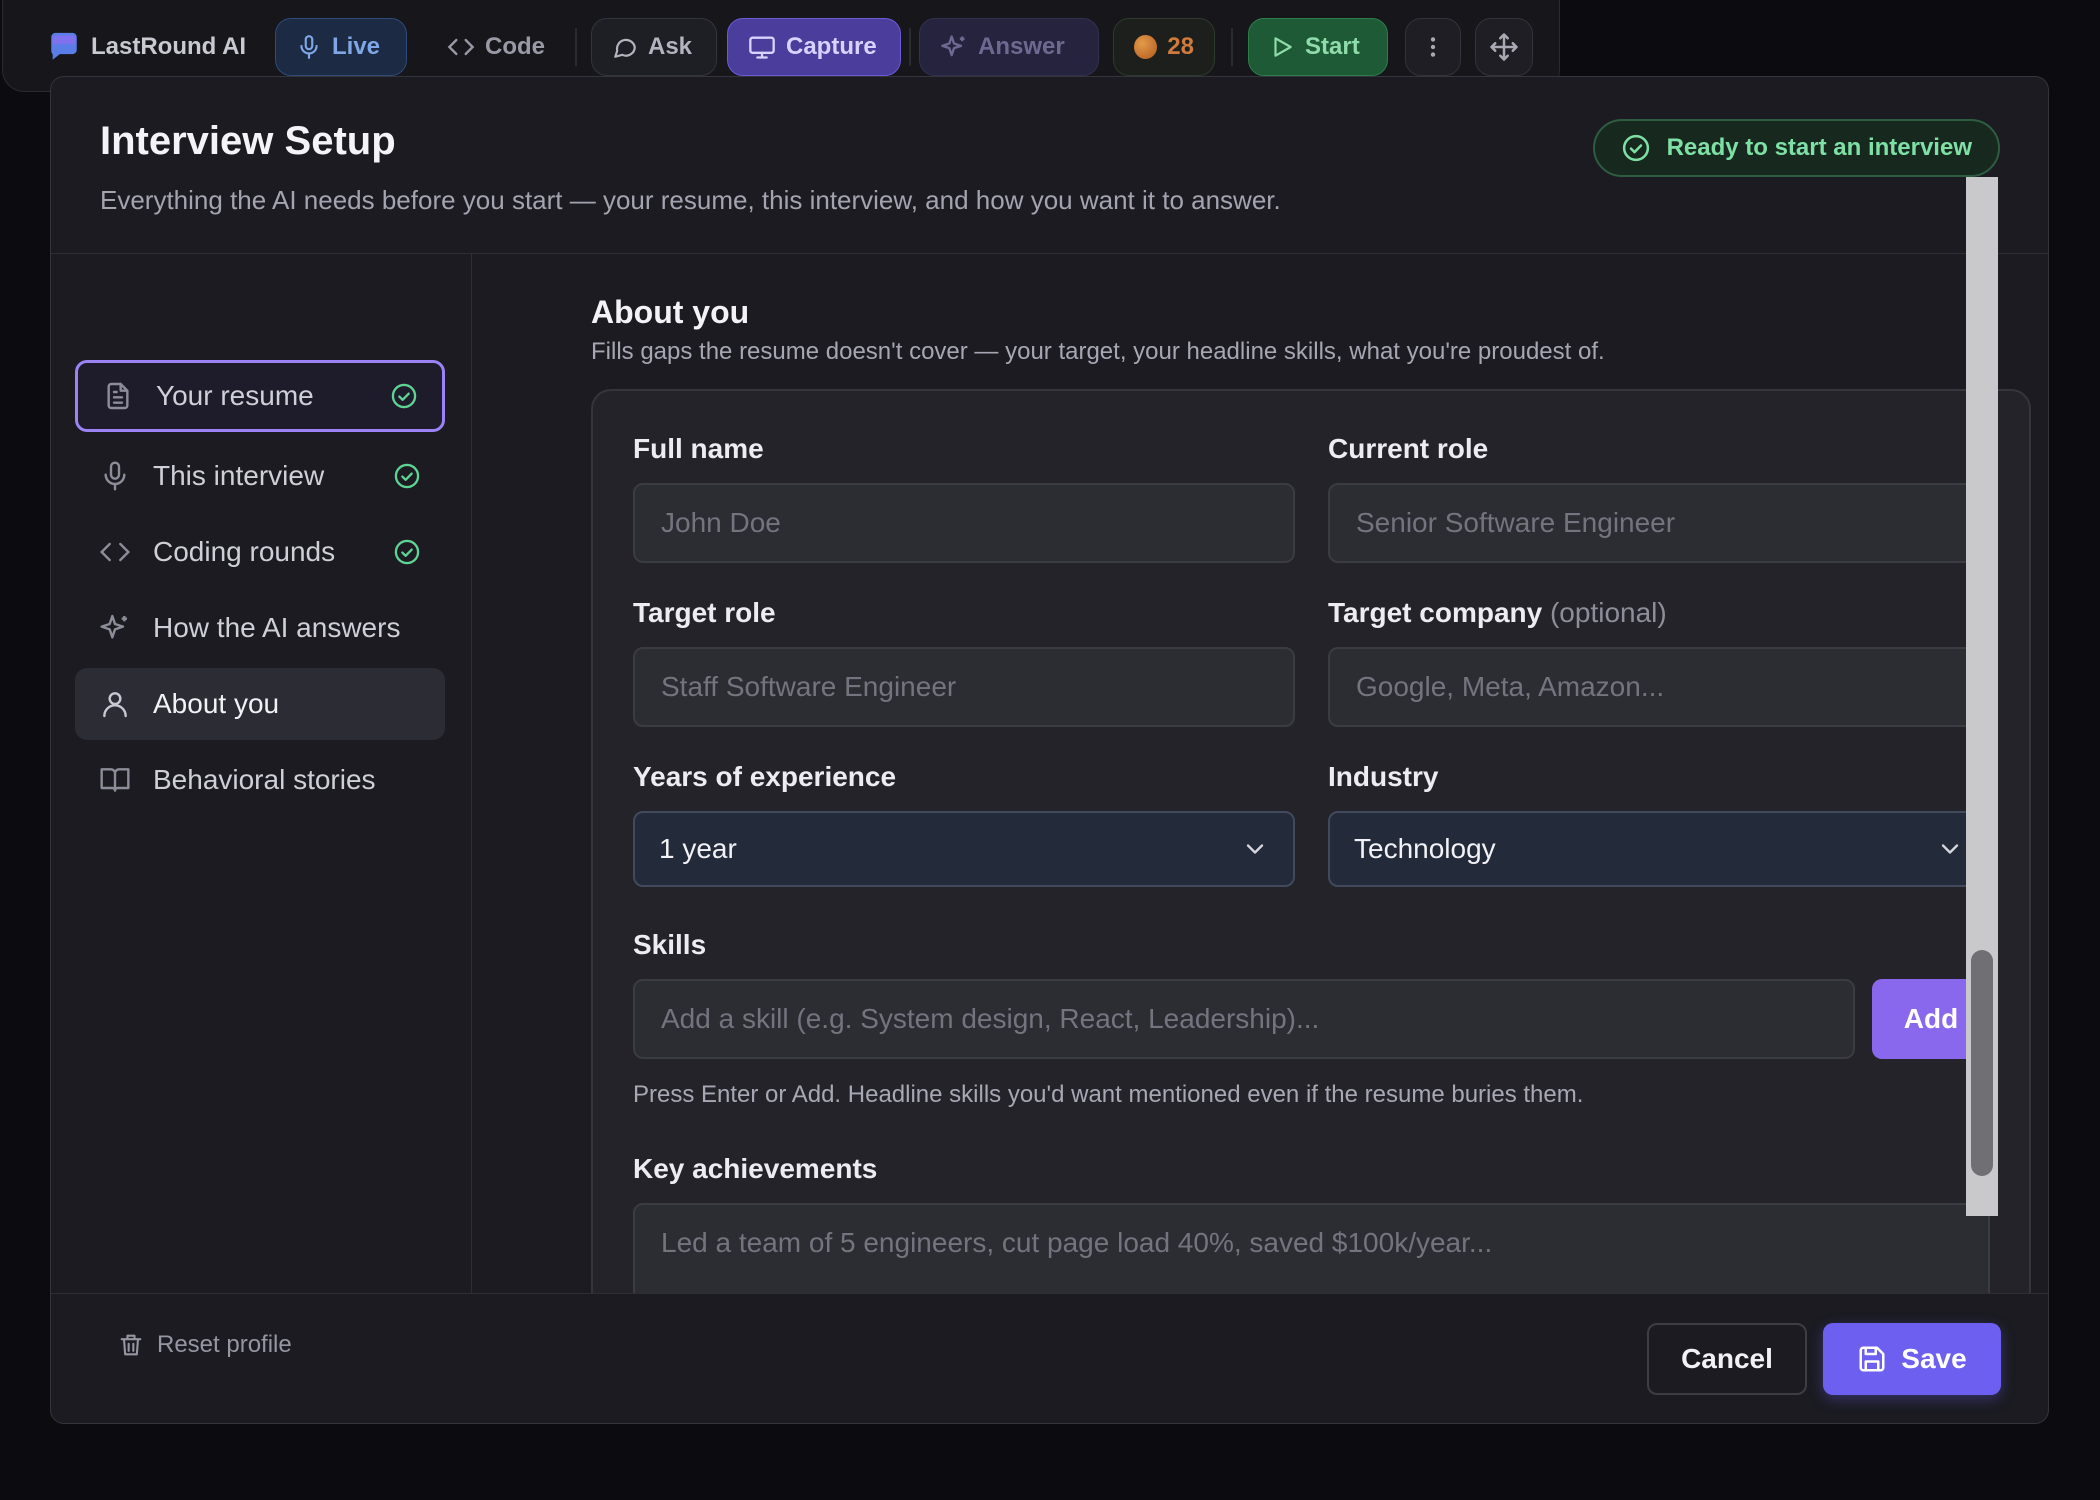 The width and height of the screenshot is (2100, 1500). What do you see at coordinates (515, 46) in the screenshot?
I see `code-label: Code` at bounding box center [515, 46].